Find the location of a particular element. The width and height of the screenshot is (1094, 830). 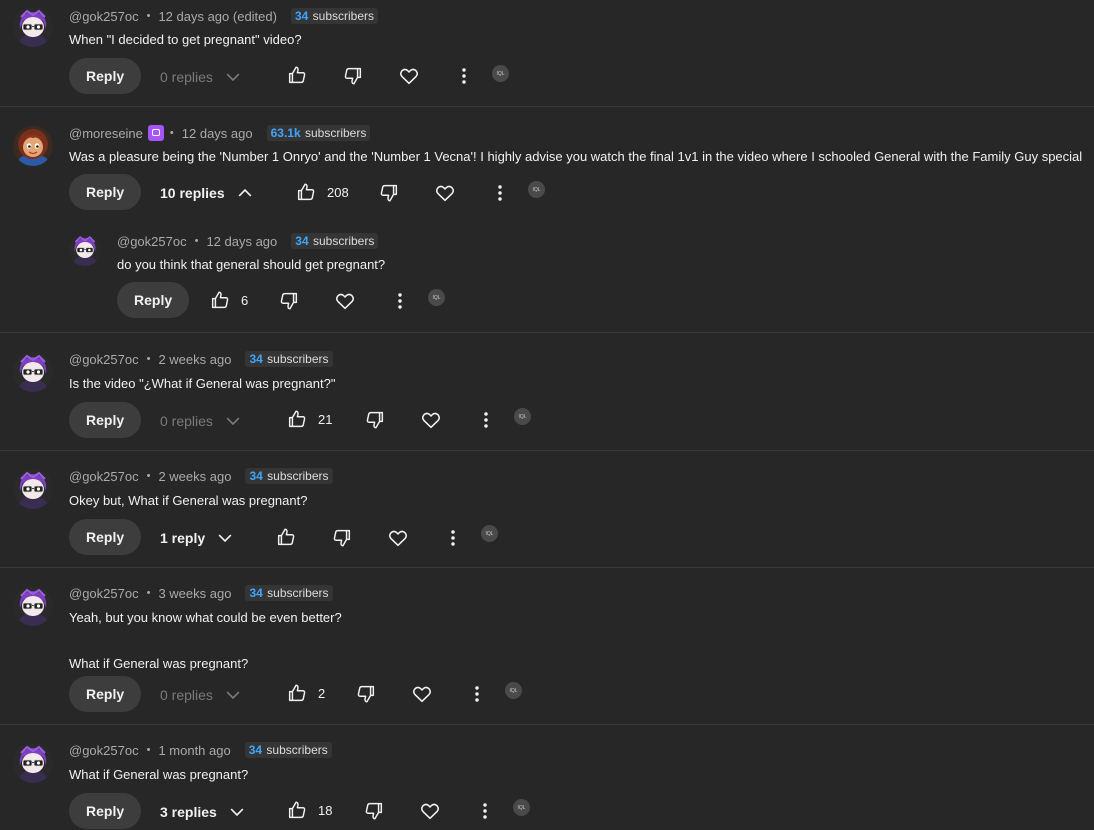

comment-text: What if General was pregnant? is located at coordinates (159, 774).